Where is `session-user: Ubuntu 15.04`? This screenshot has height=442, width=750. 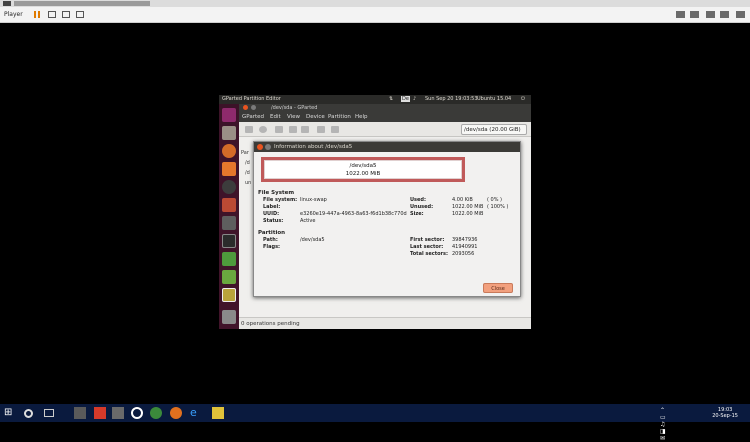 session-user: Ubuntu 15.04 is located at coordinates (494, 99).